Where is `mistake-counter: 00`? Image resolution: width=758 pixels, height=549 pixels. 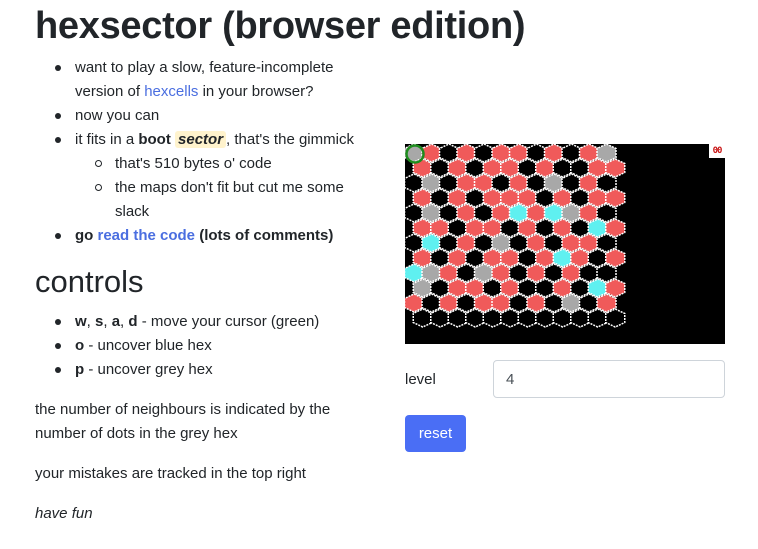
mistake-counter: 00 is located at coordinates (717, 151).